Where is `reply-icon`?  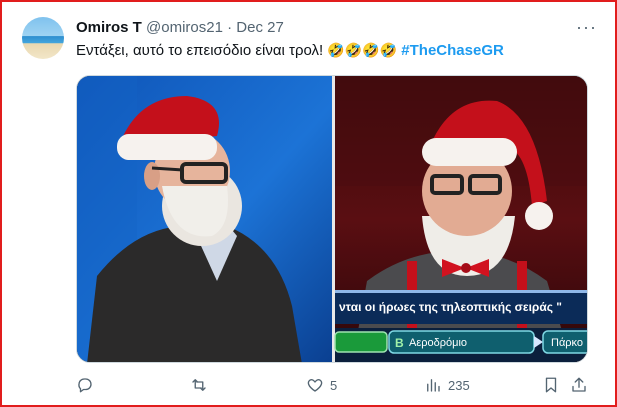
reply-icon is located at coordinates (85, 385).